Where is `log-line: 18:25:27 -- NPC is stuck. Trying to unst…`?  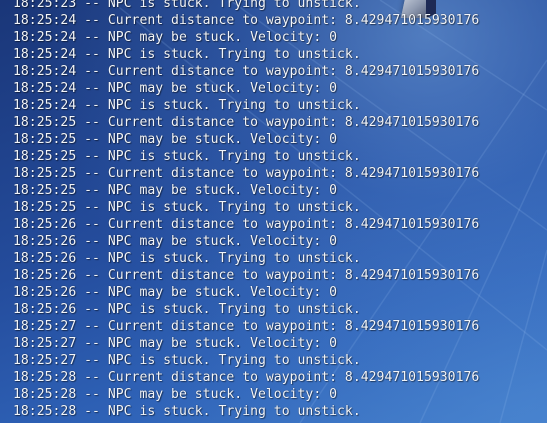
log-line: 18:25:27 -- NPC is stuck. Trying to unst… is located at coordinates (187, 360).